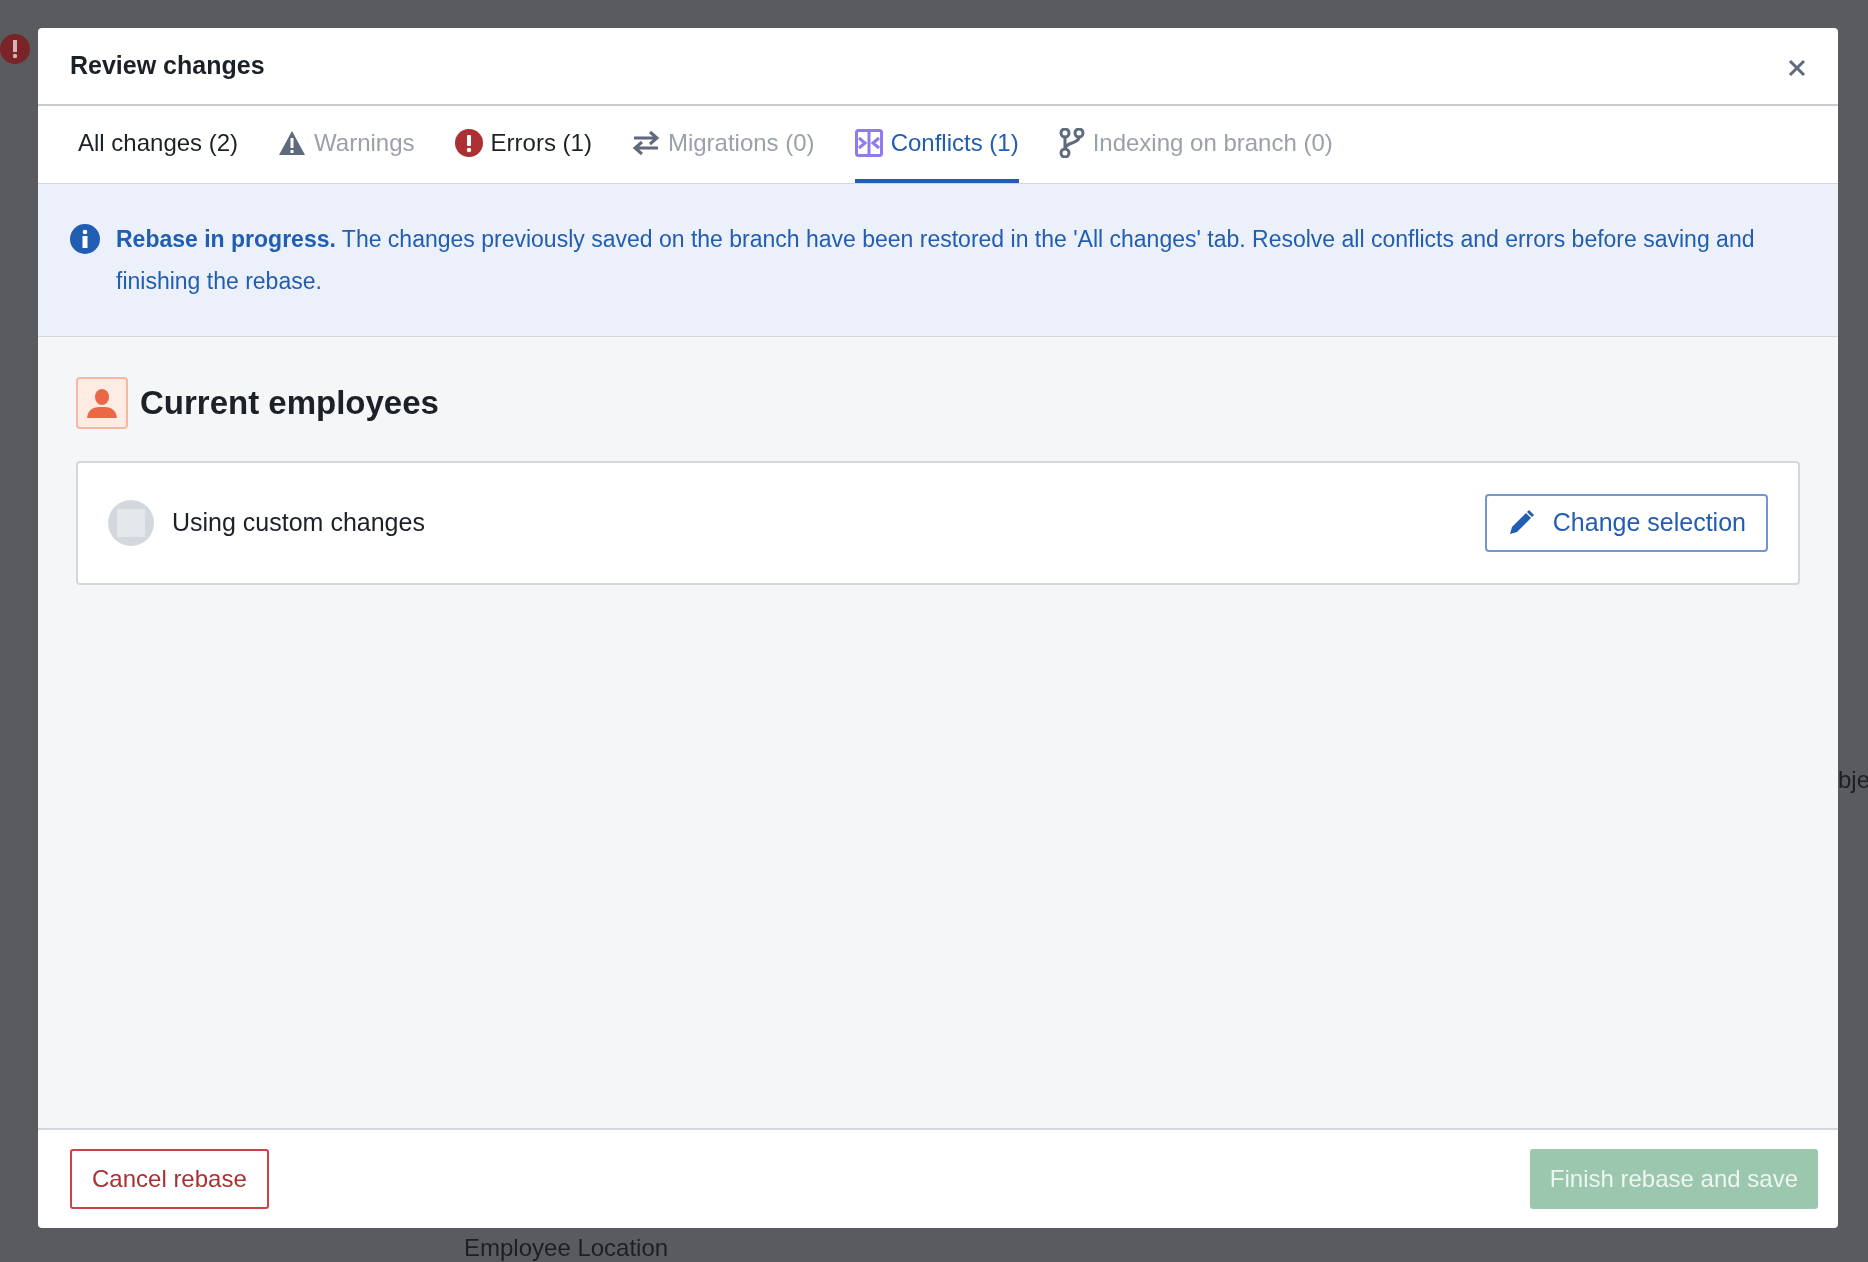 The image size is (1868, 1262). I want to click on banner-message: Rebase in progress. The changes previously saved on the branch have been restored in the 'All changes' tab. Resolve all conflicts and errors before saving and finishing the rebase., so click(936, 260).